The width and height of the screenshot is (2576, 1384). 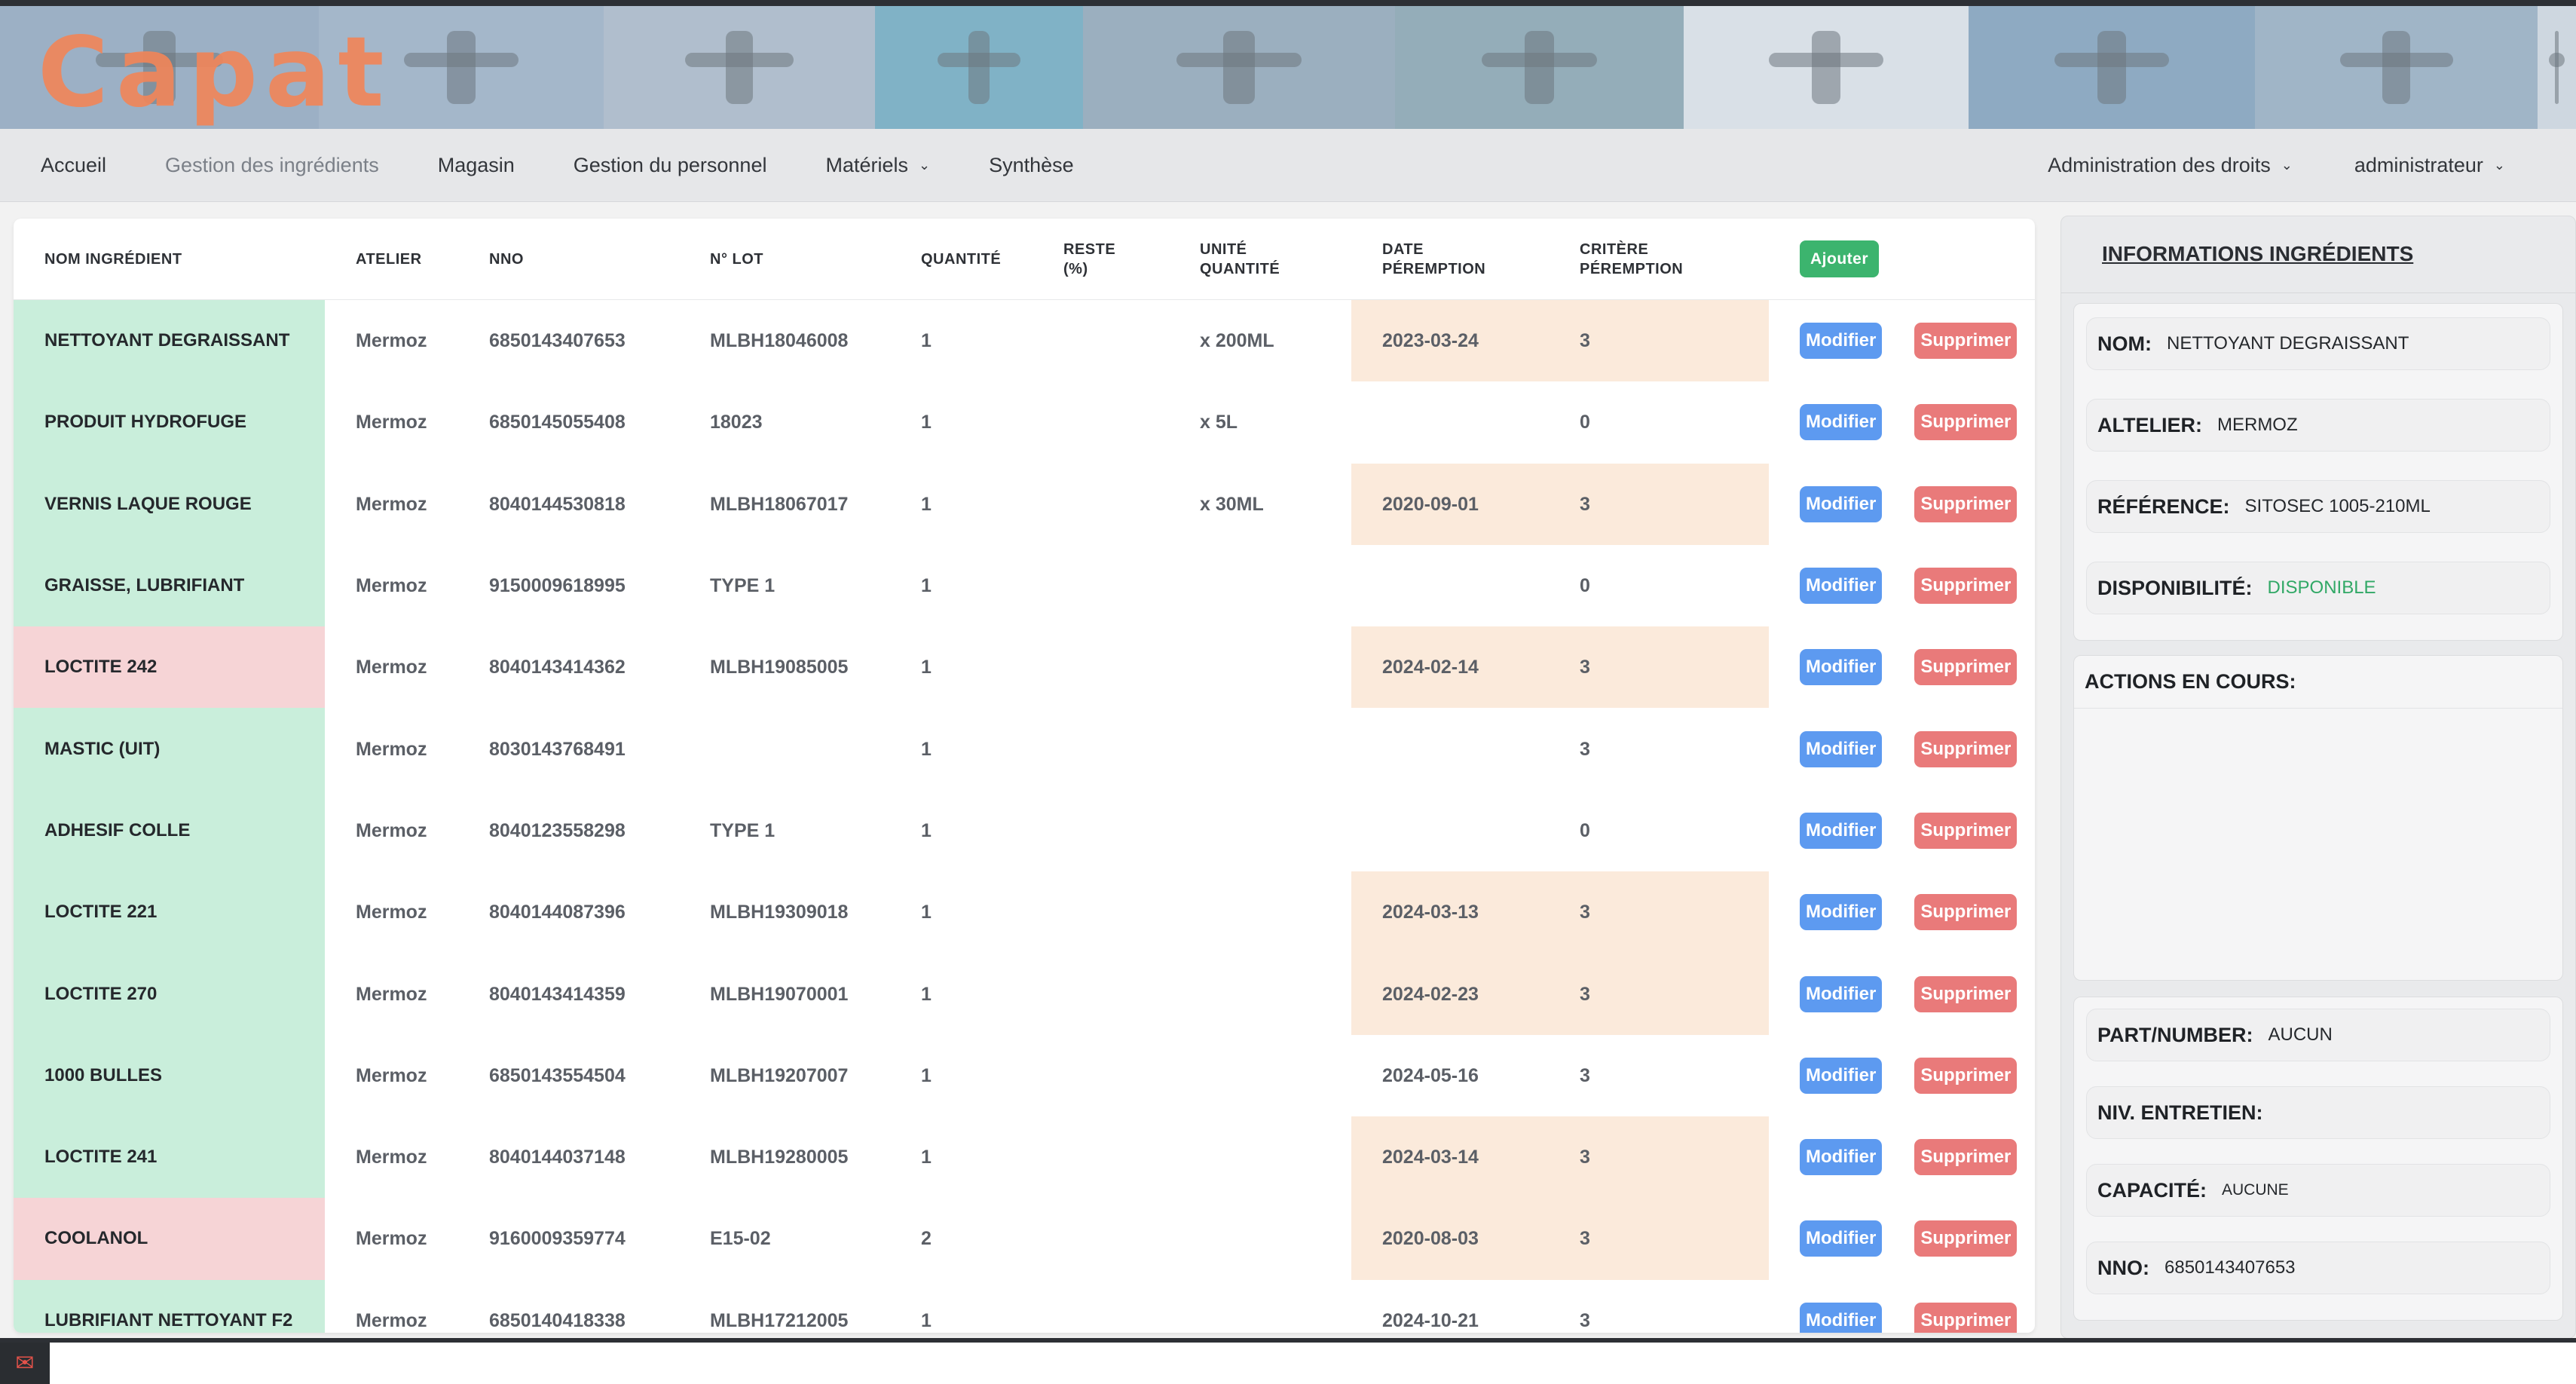 What do you see at coordinates (780, 1075) in the screenshot?
I see `cell-lot: MLBH19207007` at bounding box center [780, 1075].